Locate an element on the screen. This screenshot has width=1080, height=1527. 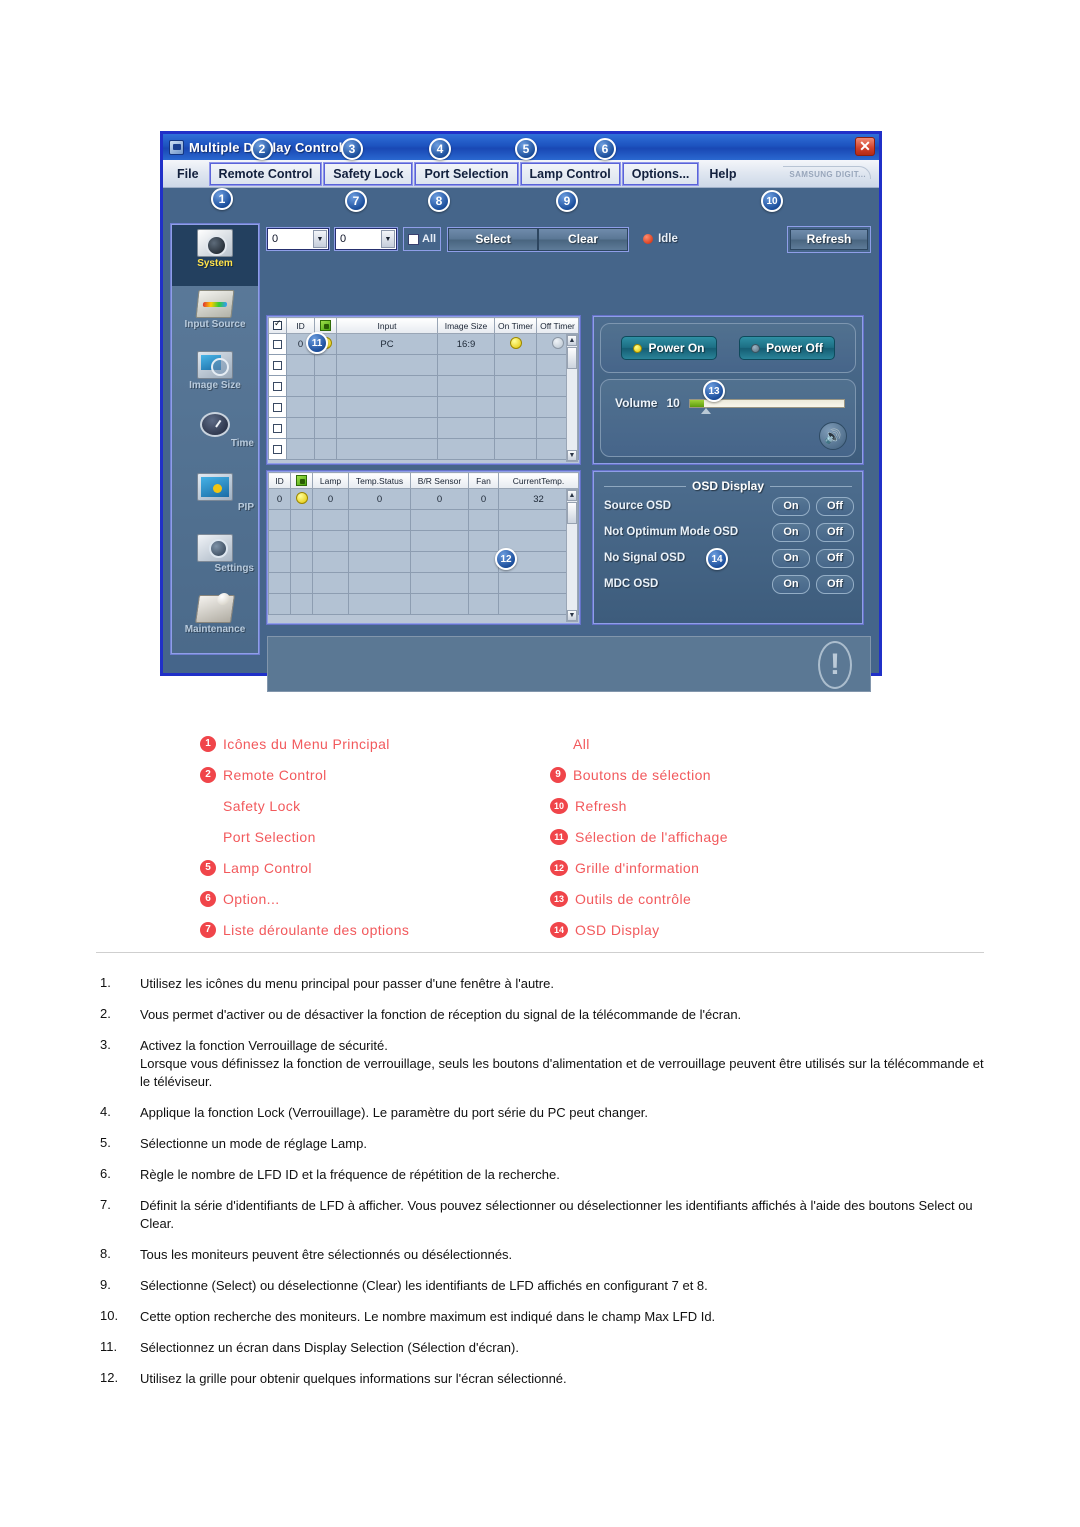
speaker-icon: 🔊 is located at coordinates (833, 436).